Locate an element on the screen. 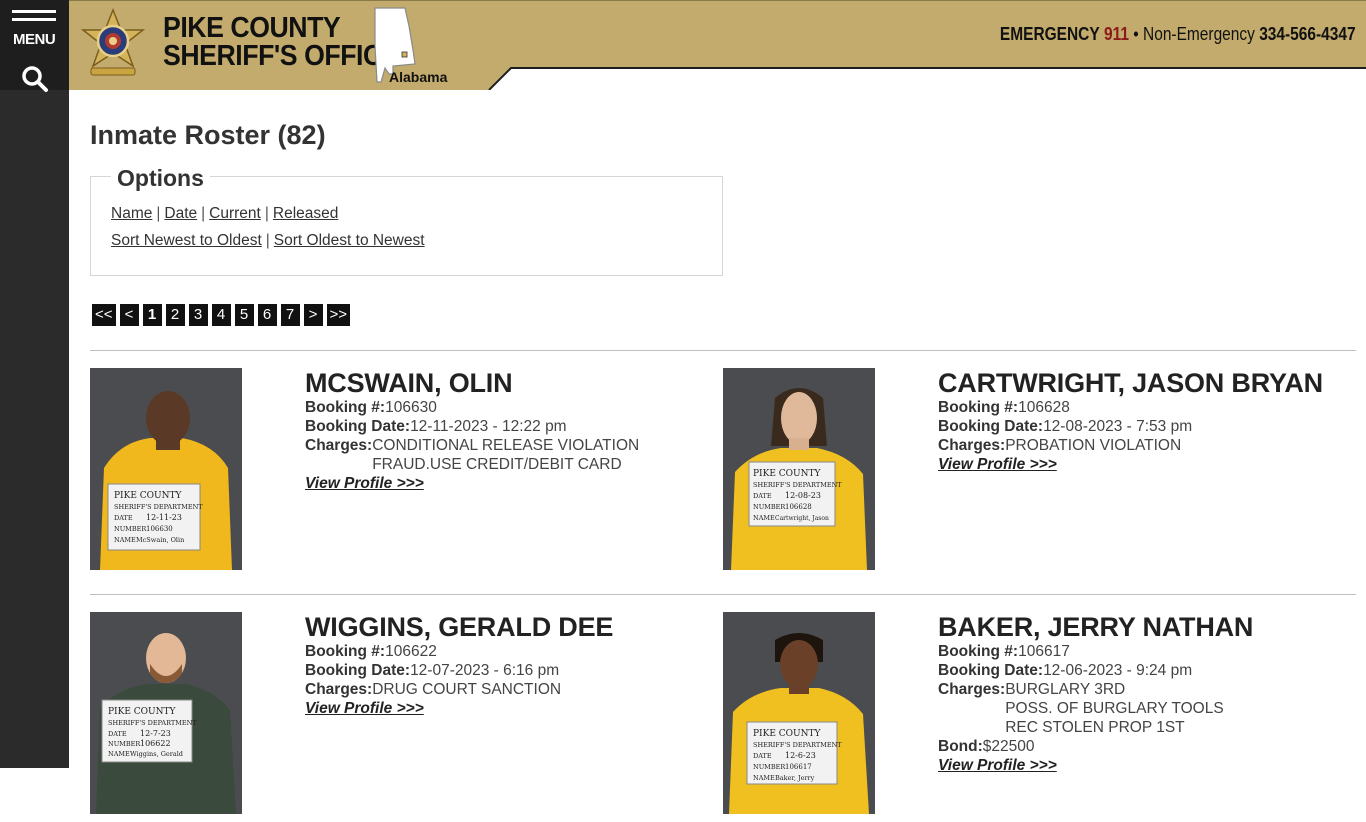  sort-oldest-link: Sort Oldest to Newest is located at coordinates (349, 240).